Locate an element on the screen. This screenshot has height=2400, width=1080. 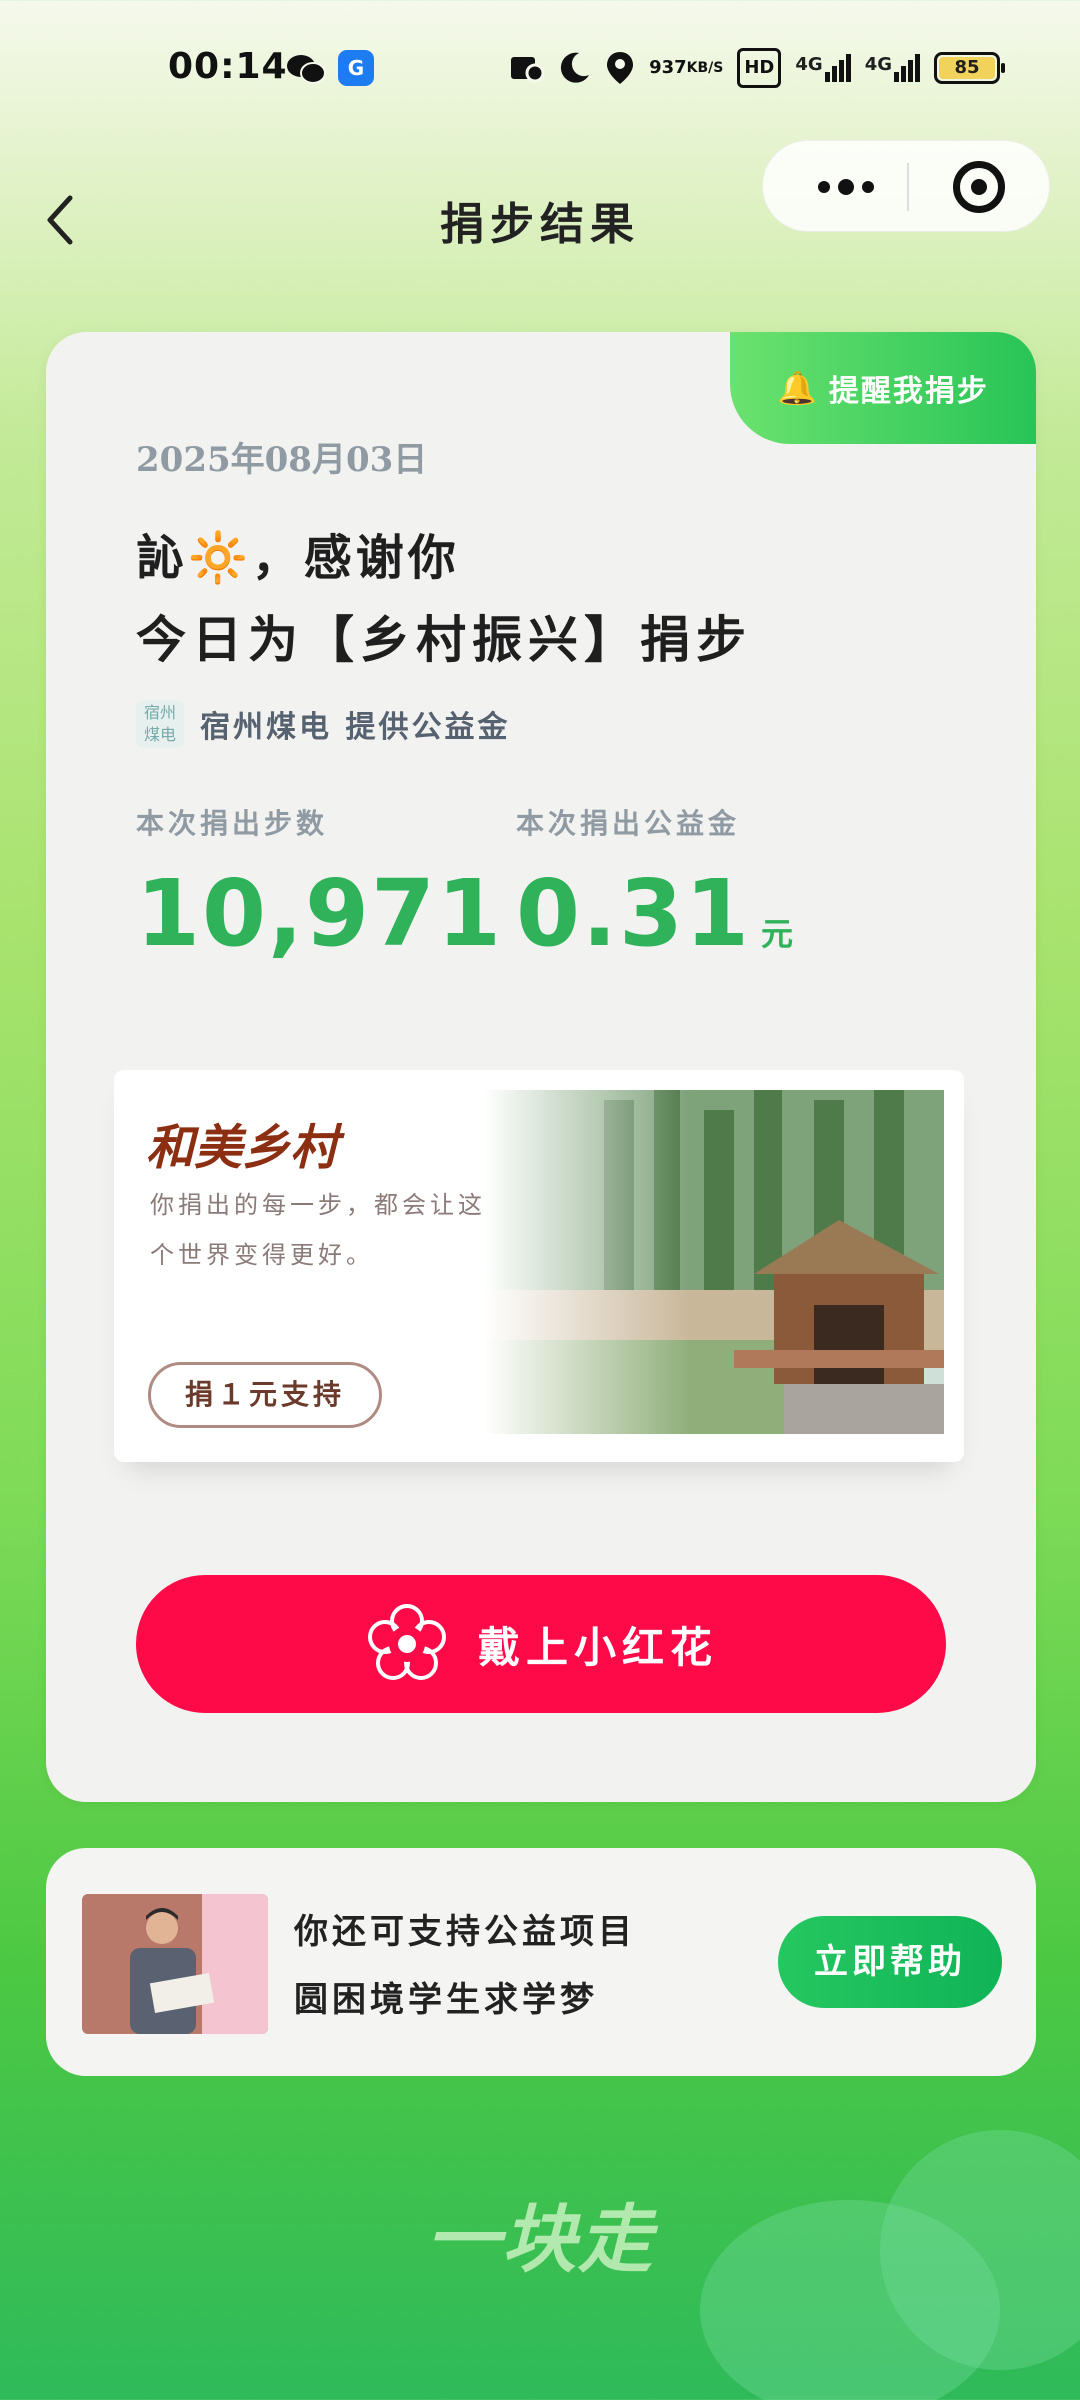
moon-icon is located at coordinates (575, 67).